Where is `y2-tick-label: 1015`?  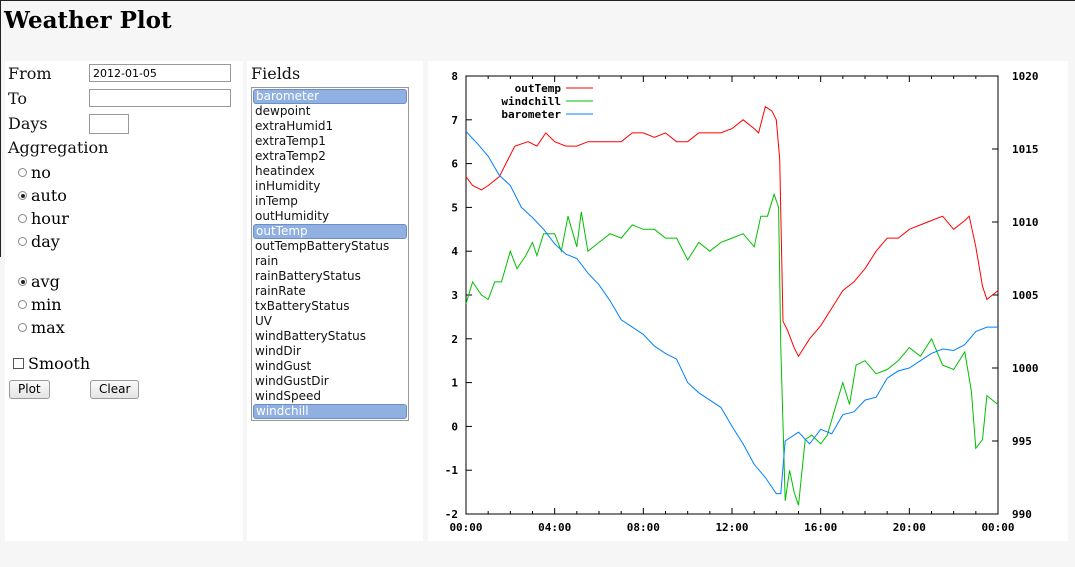 y2-tick-label: 1015 is located at coordinates (1025, 149).